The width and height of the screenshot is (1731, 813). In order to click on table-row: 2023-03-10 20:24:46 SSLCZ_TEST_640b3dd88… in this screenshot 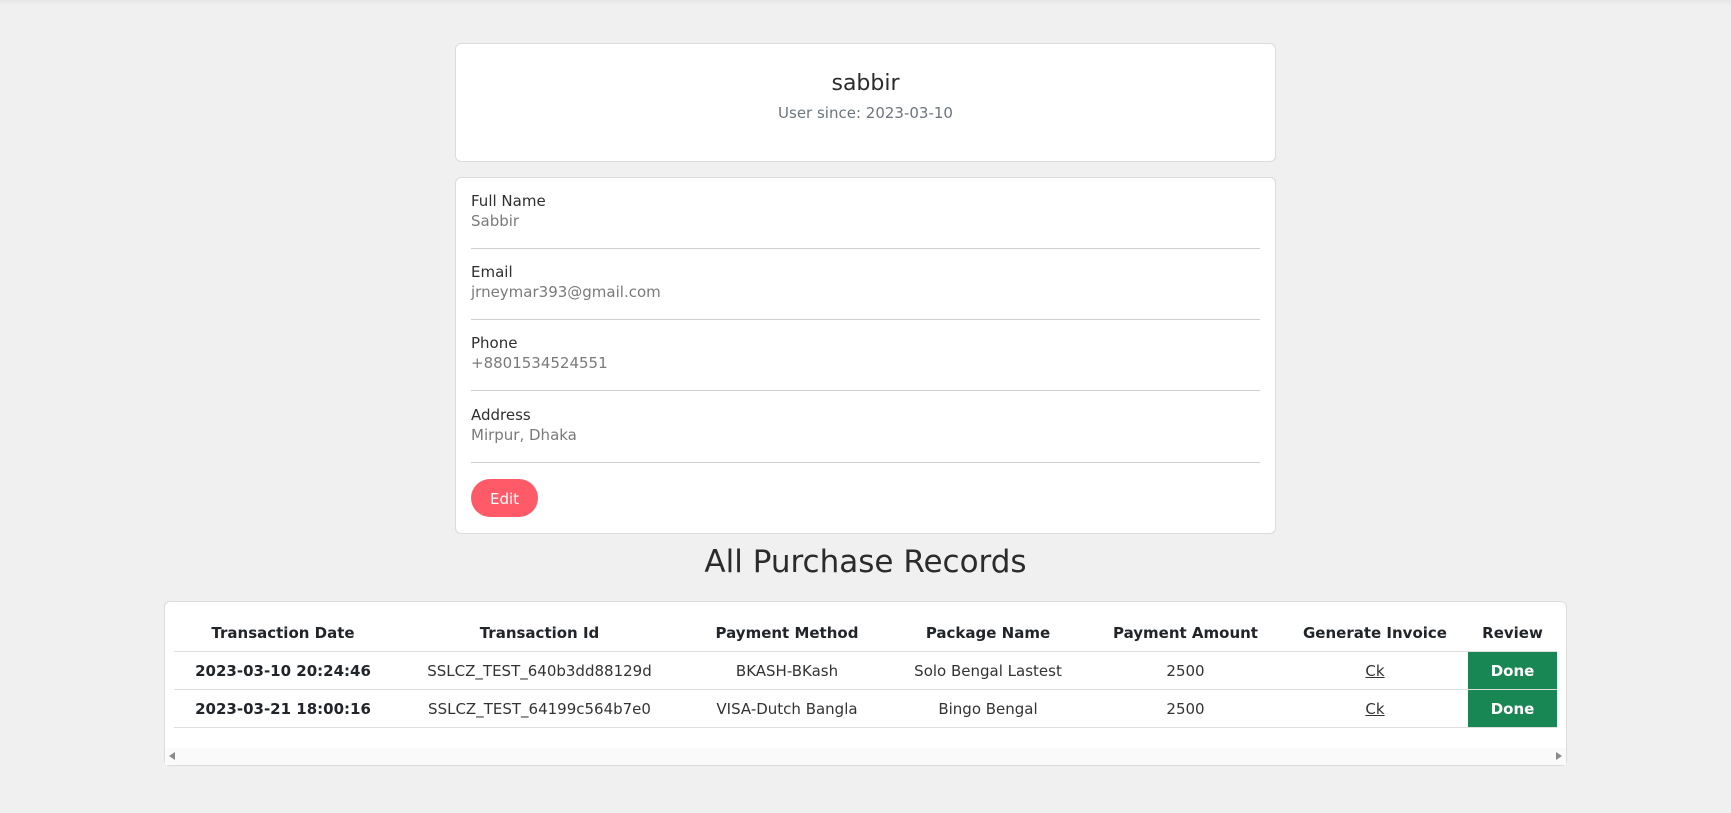, I will do `click(865, 670)`.